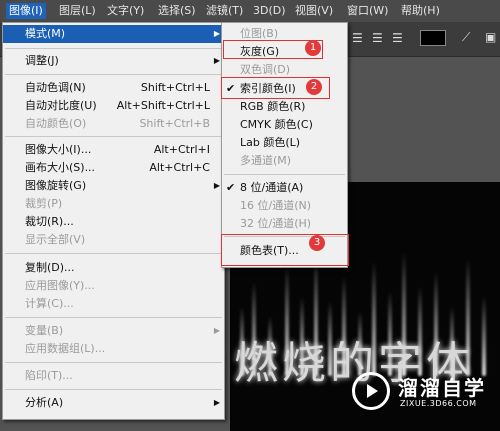  I want to click on menu-help: 帮助(H), so click(420, 11).